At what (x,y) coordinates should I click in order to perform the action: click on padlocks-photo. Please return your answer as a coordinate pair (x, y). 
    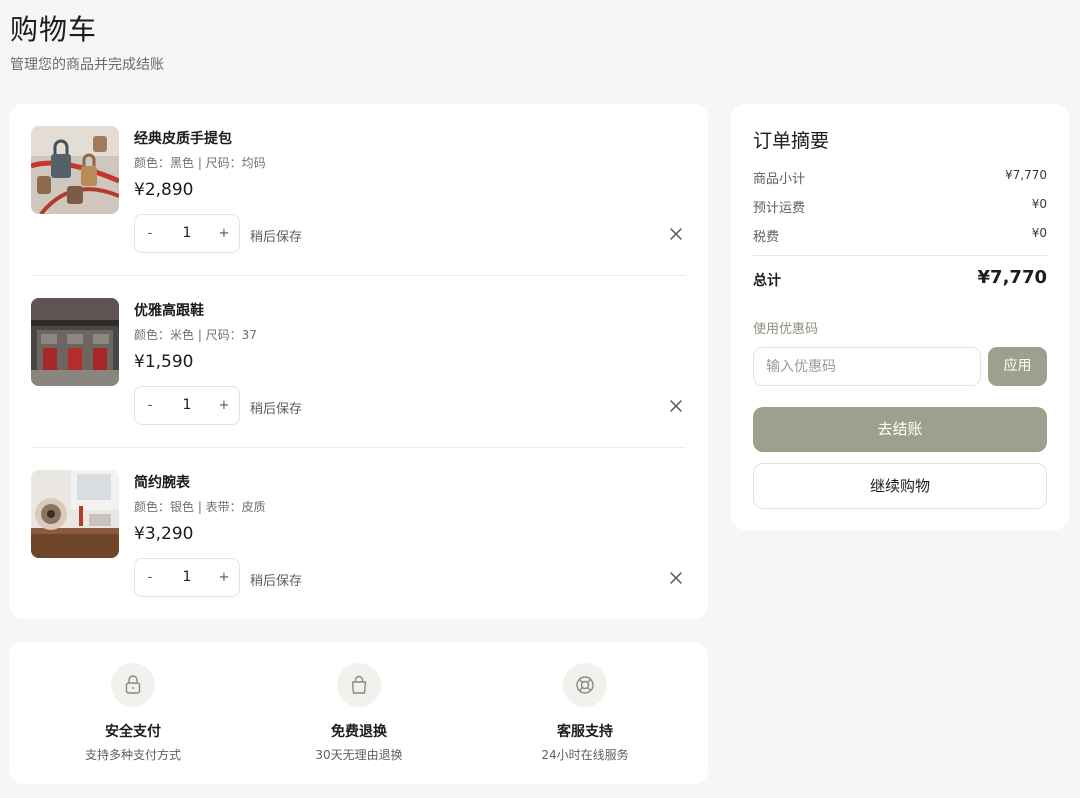
    Looking at the image, I should click on (75, 170).